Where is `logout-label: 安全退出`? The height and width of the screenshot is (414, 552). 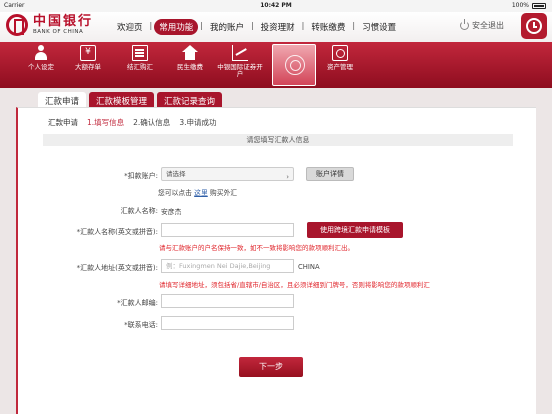 logout-label: 安全退出 is located at coordinates (488, 25).